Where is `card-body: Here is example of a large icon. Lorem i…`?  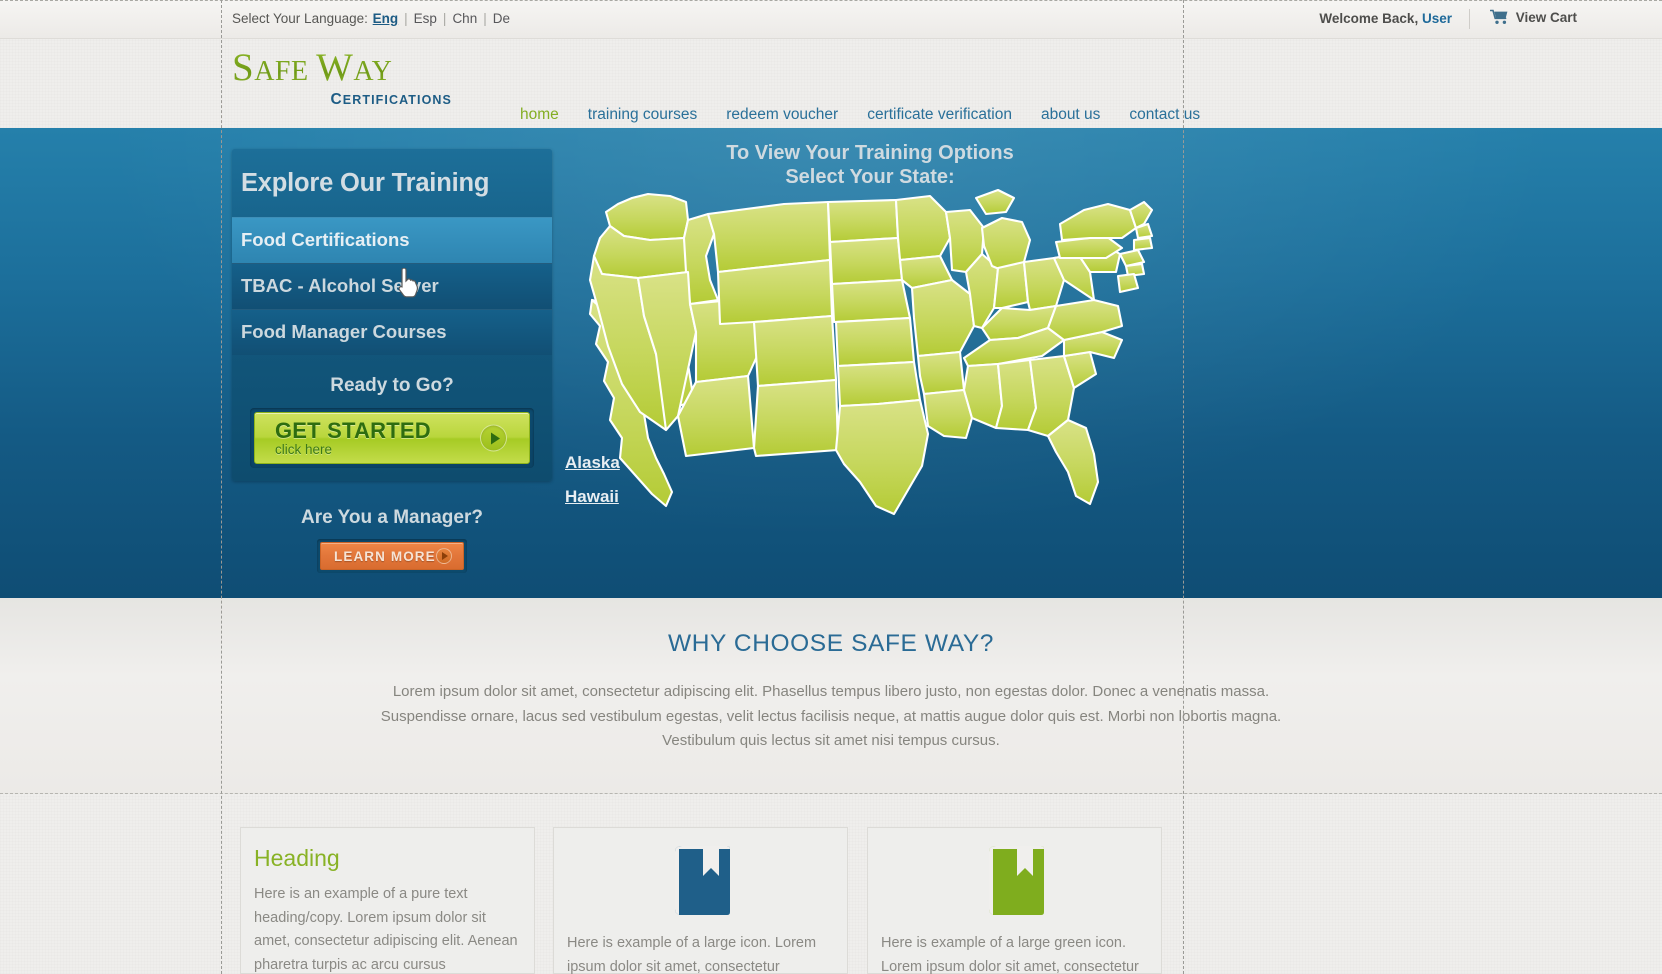 card-body: Here is example of a large icon. Lorem i… is located at coordinates (692, 954).